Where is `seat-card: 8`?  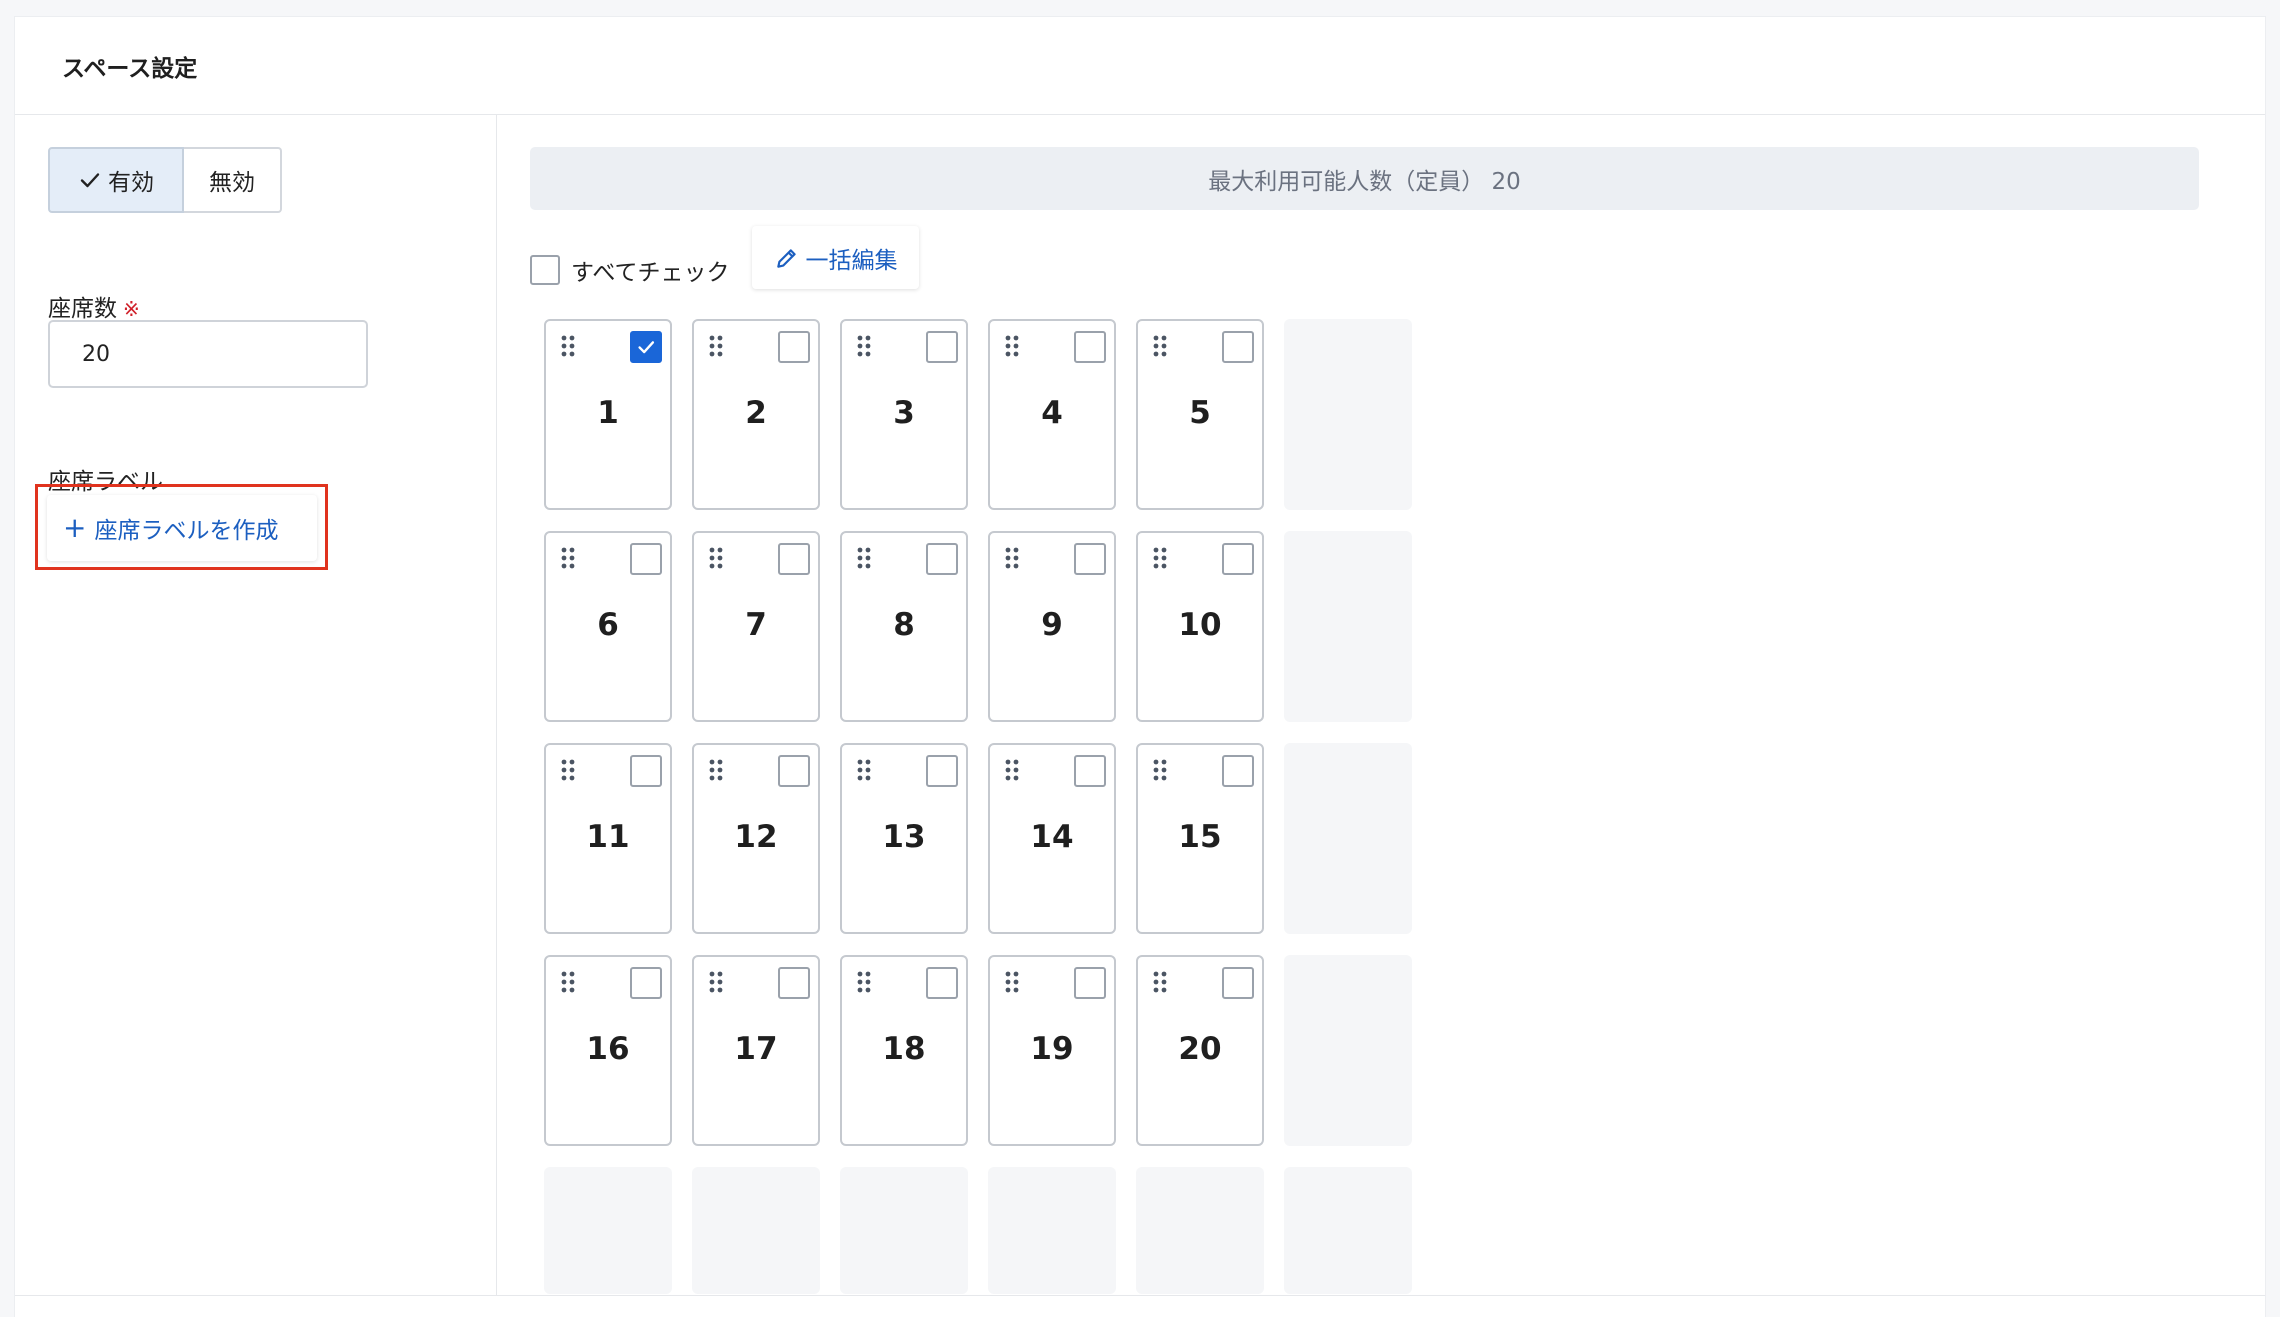 seat-card: 8 is located at coordinates (904, 626).